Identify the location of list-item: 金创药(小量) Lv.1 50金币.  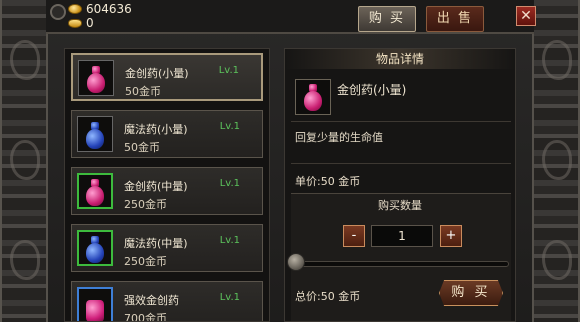
(167, 77).